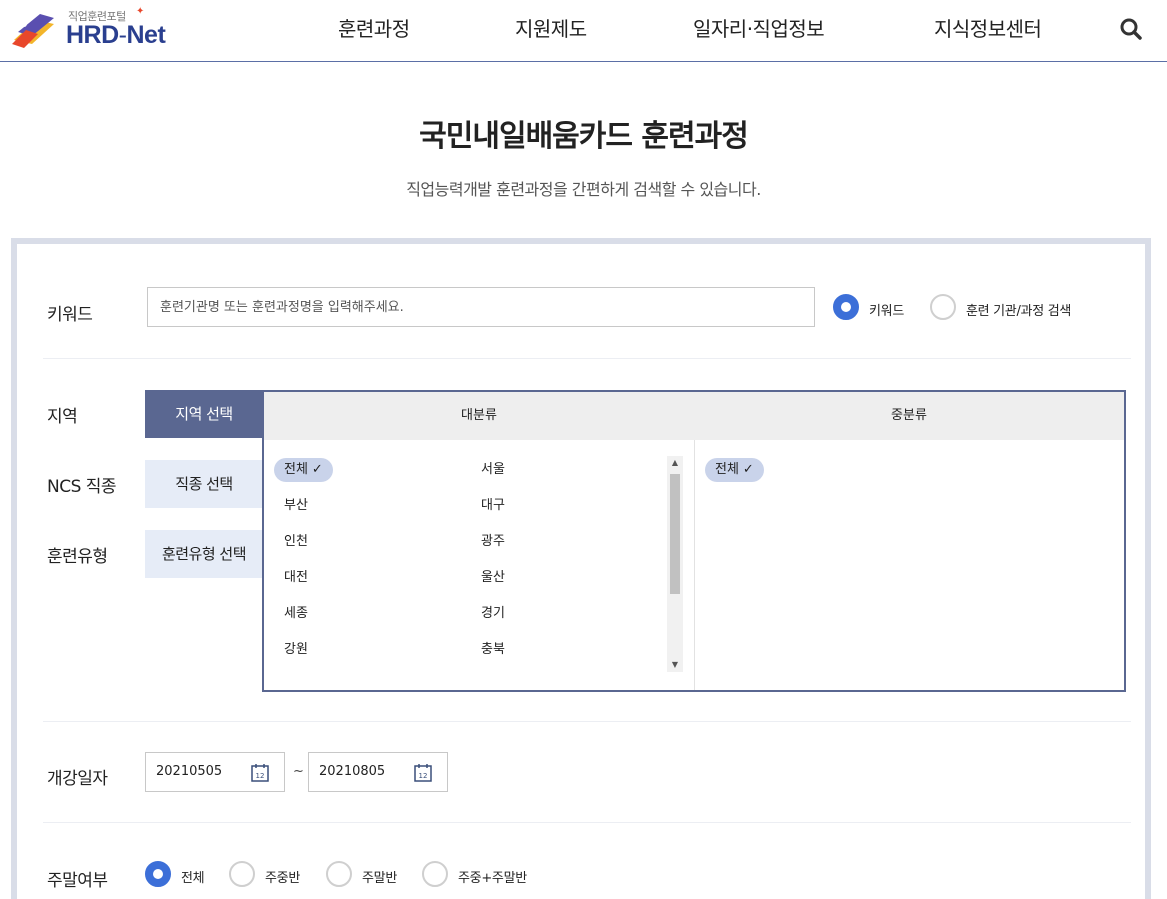  I want to click on start-date-value: 20210505, so click(189, 771).